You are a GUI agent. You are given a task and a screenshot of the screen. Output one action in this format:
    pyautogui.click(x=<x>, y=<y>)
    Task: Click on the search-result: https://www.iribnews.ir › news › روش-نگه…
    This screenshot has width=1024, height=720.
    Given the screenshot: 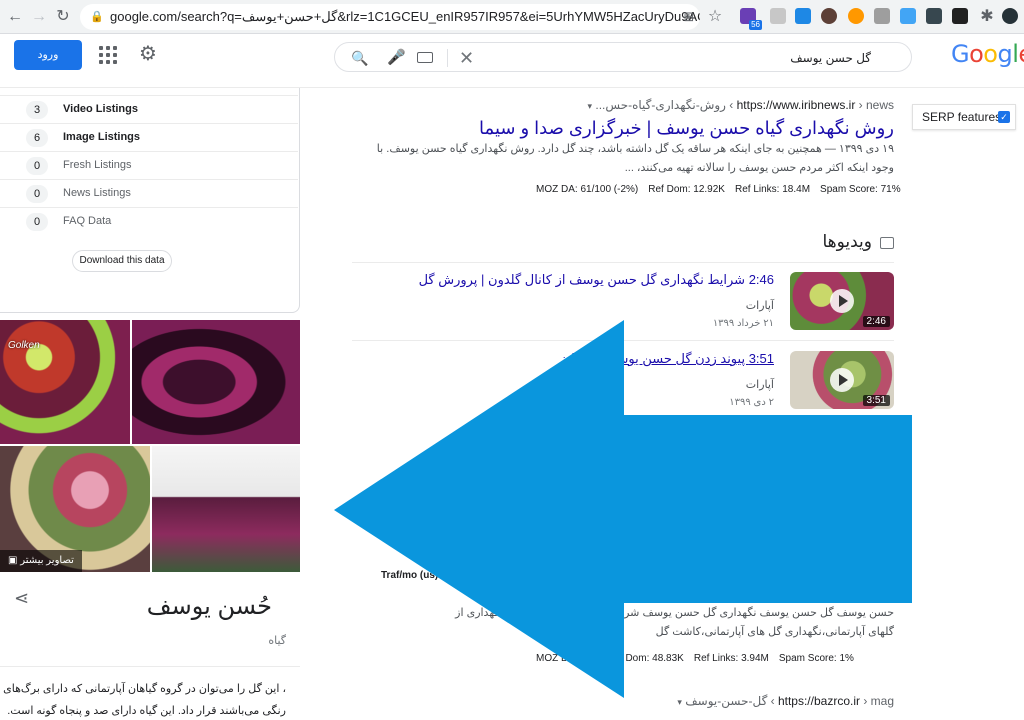 What is the action you would take?
    pyautogui.click(x=624, y=138)
    